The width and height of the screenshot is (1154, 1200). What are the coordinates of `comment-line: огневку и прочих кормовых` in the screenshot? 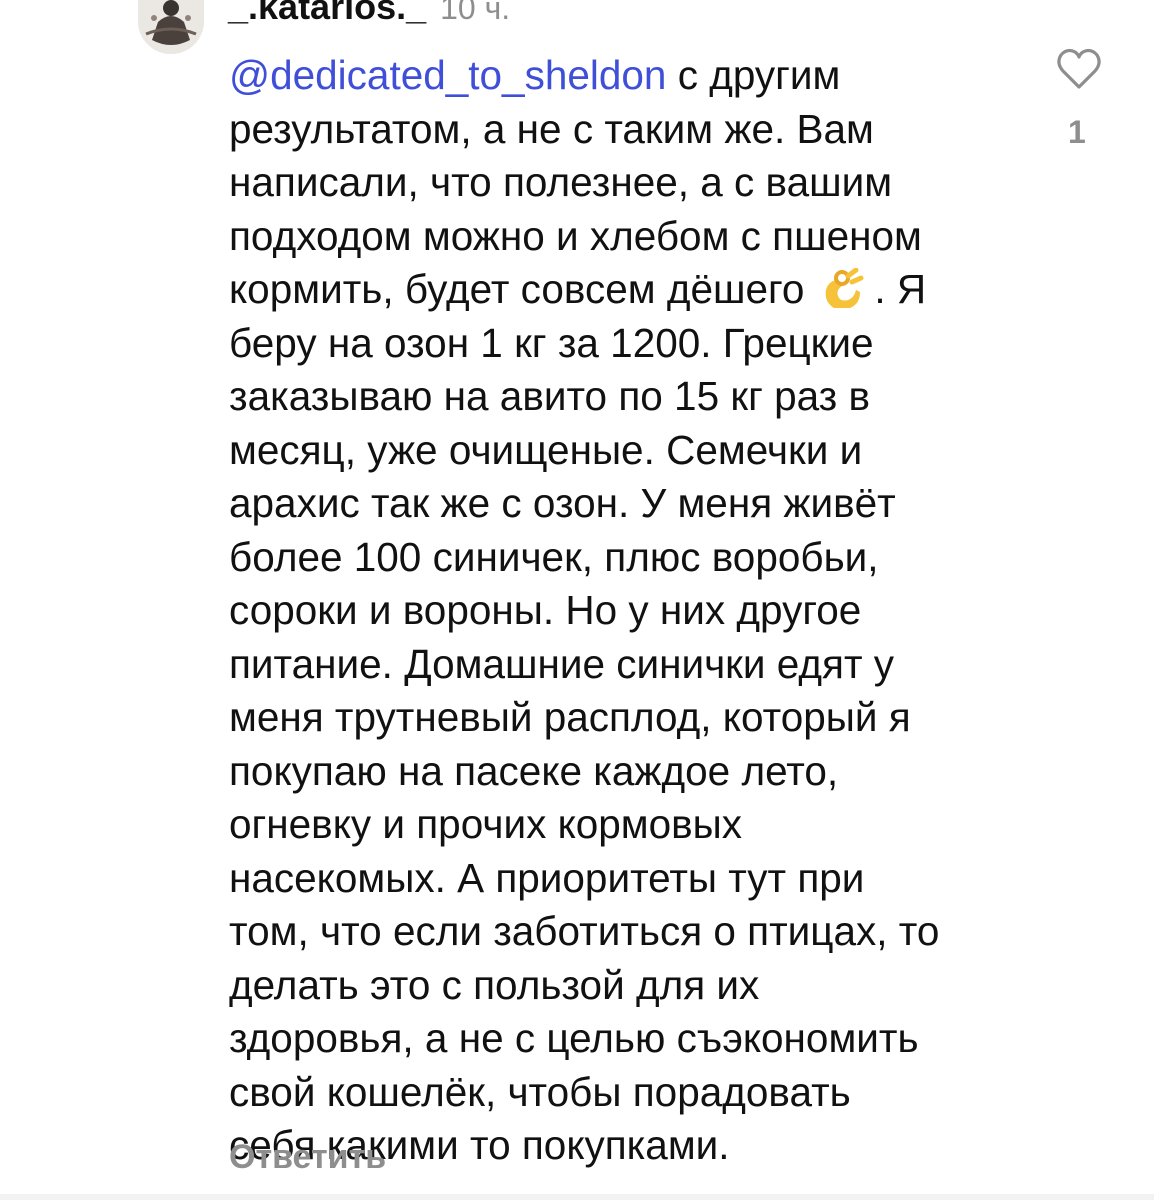 It's located at (486, 824).